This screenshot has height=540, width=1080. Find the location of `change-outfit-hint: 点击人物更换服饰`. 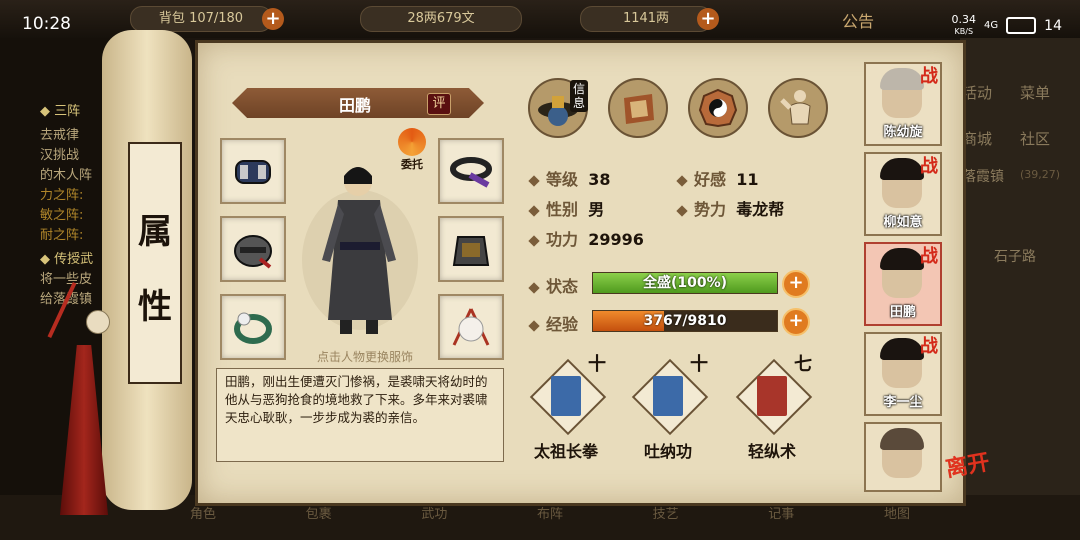

change-outfit-hint: 点击人物更换服饰 is located at coordinates (364, 357).